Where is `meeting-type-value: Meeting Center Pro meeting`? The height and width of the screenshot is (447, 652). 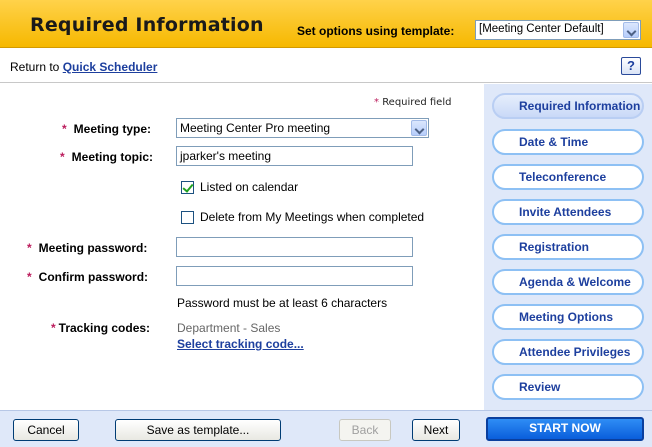 meeting-type-value: Meeting Center Pro meeting is located at coordinates (255, 128).